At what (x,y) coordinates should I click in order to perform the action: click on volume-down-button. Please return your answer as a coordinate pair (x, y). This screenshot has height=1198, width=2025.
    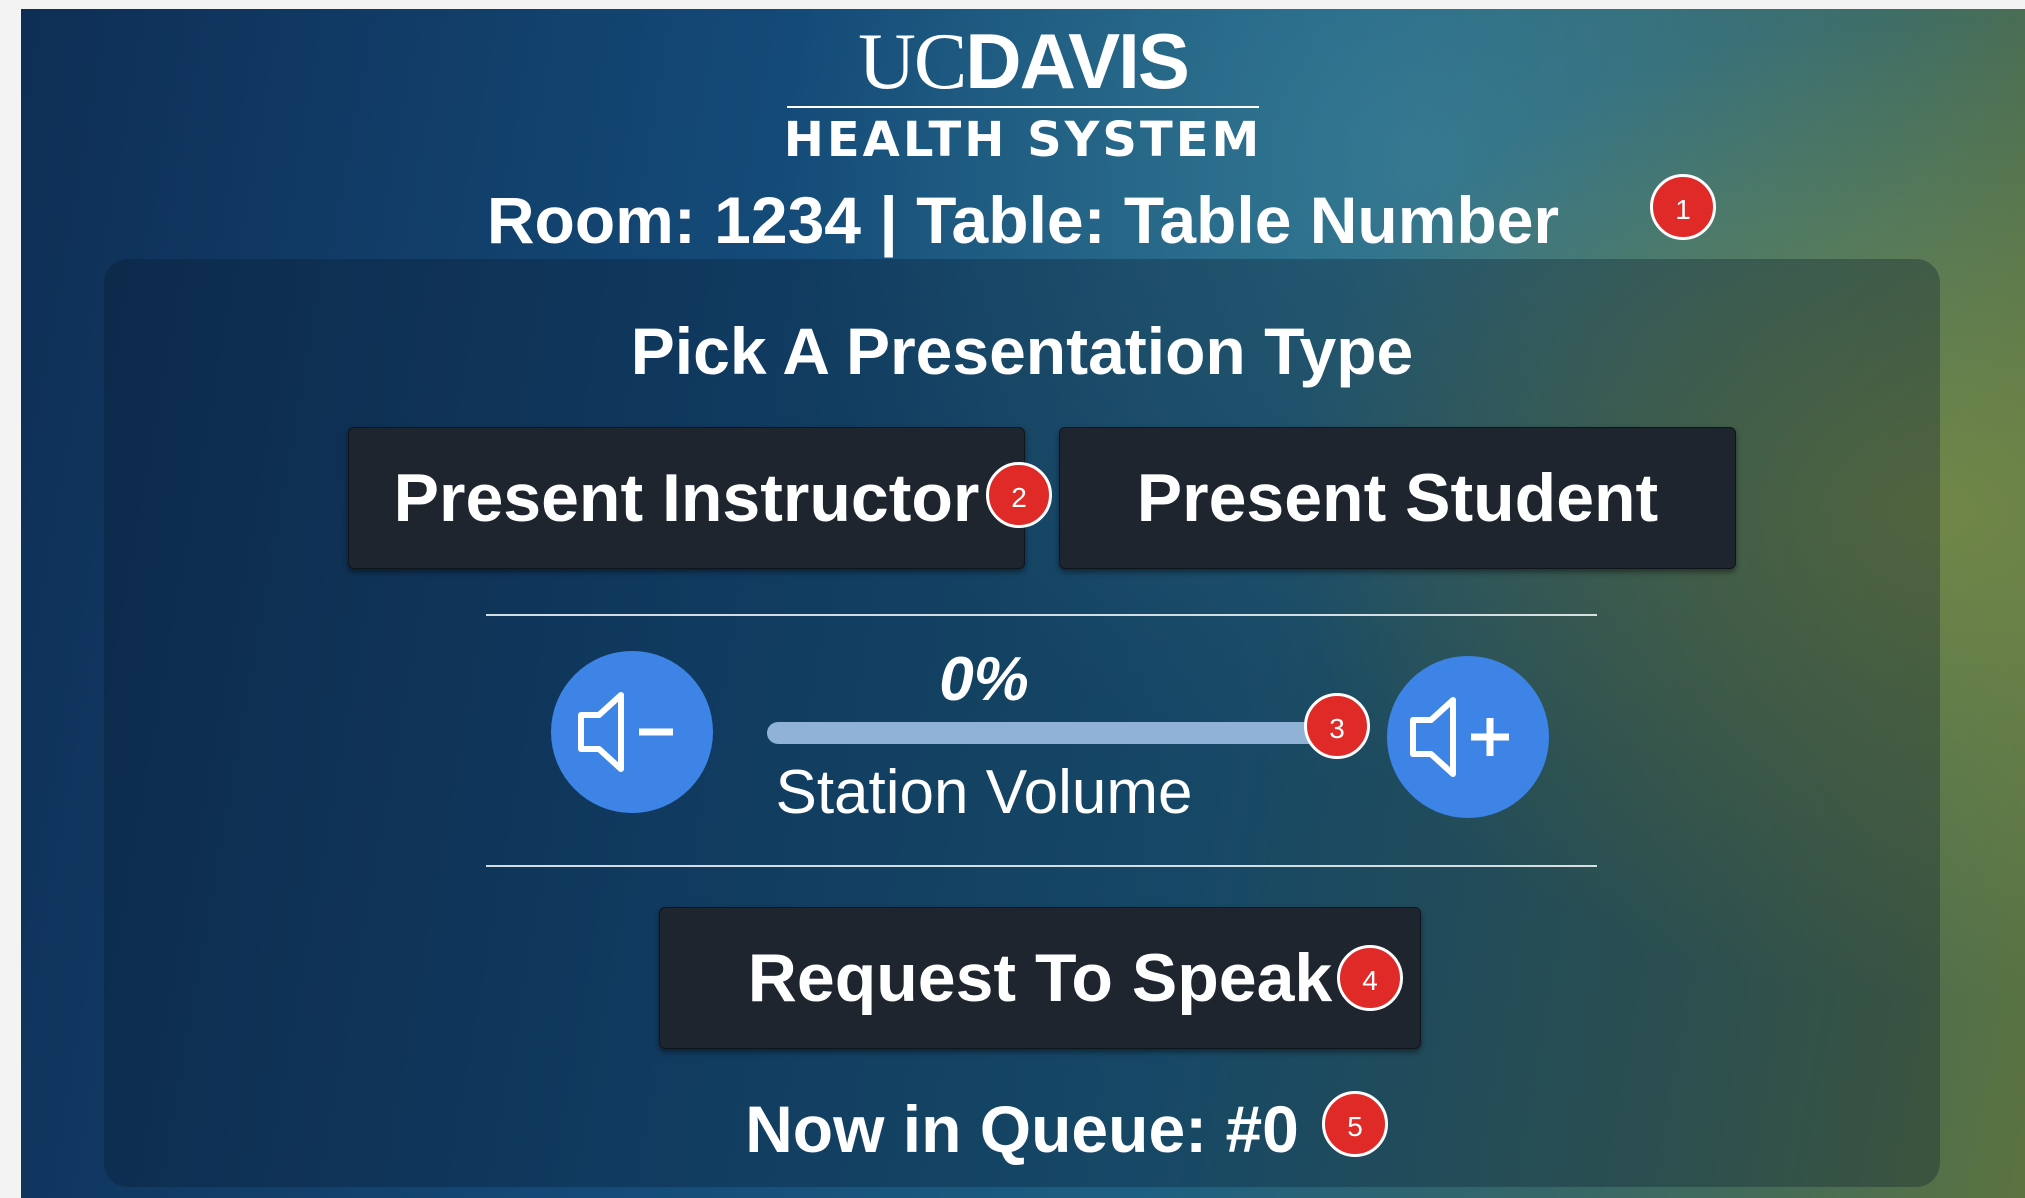
    Looking at the image, I should click on (632, 732).